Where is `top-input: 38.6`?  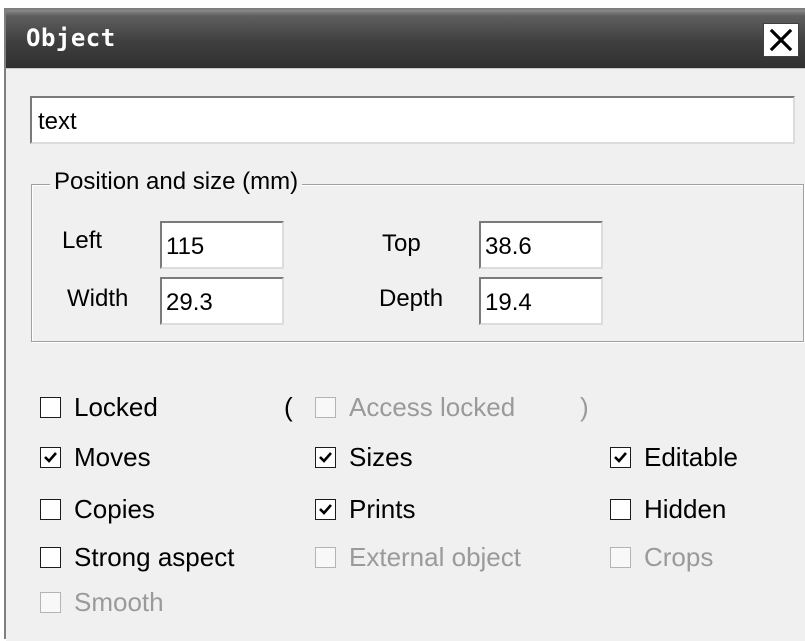 top-input: 38.6 is located at coordinates (541, 245).